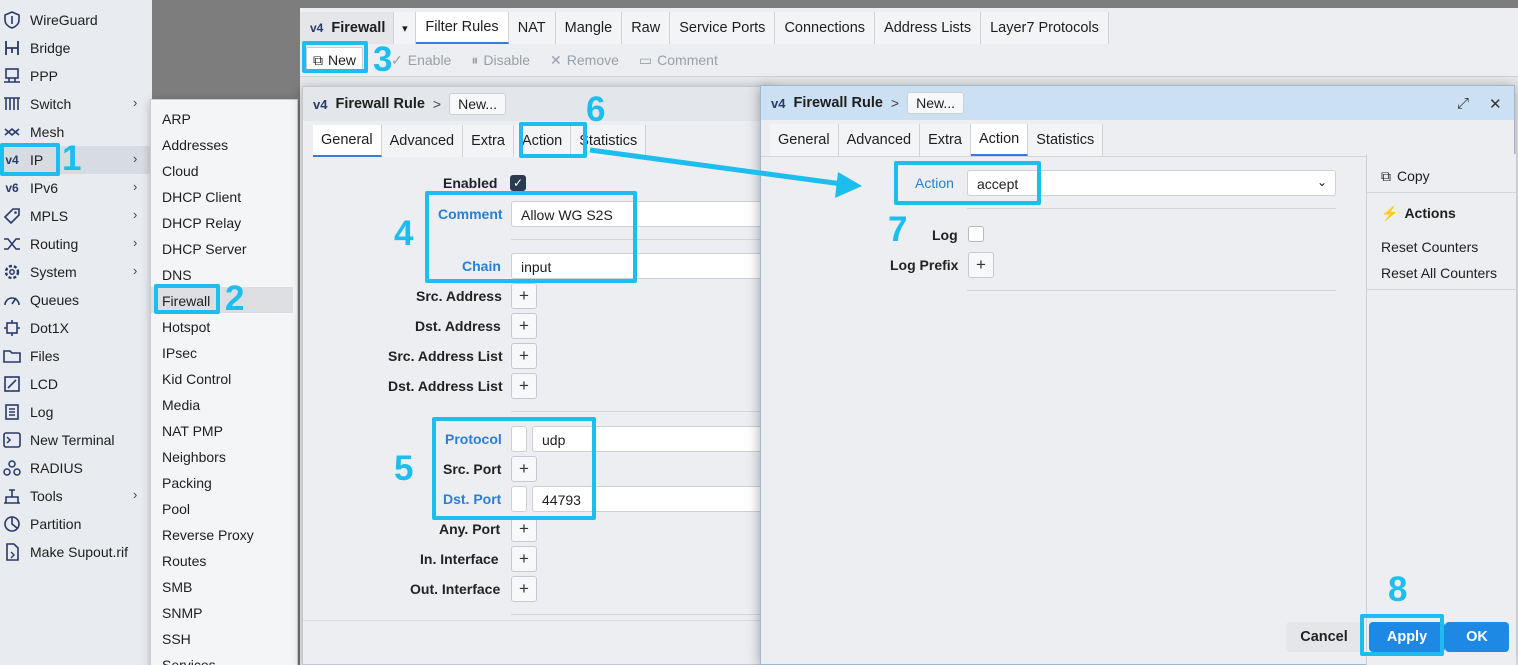 The height and width of the screenshot is (665, 1518). Describe the element at coordinates (76, 356) in the screenshot. I see `sidebar-item-files: Files` at that location.